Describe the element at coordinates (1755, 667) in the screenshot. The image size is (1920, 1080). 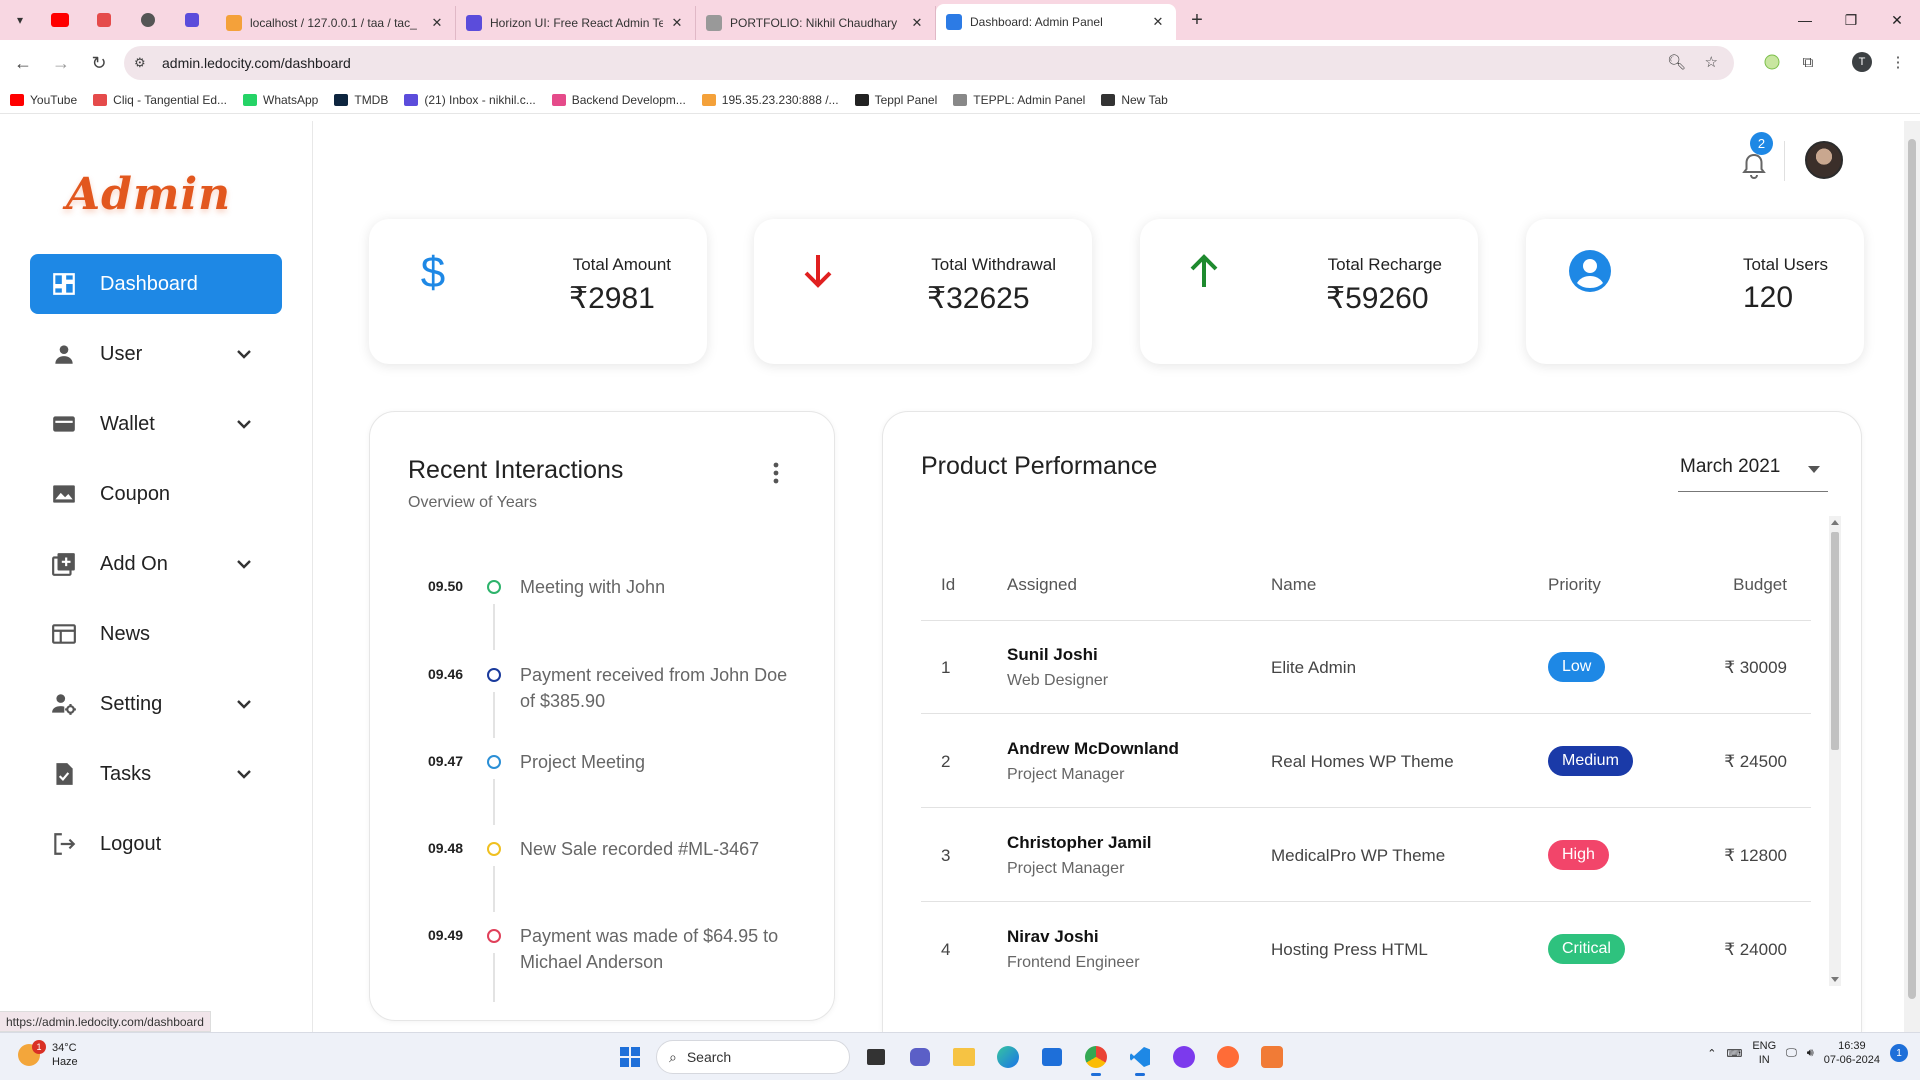
I see `cell-budget: ₹ 30009` at that location.